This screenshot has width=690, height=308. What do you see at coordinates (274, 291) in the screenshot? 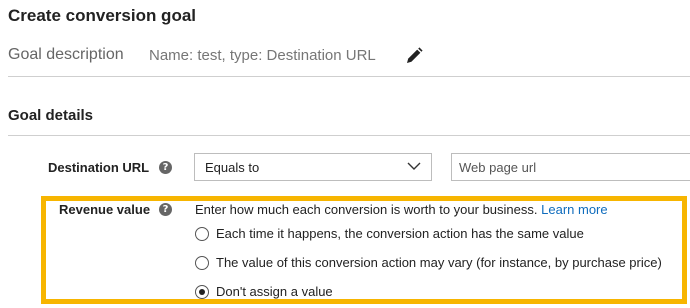
I see `radio-label: Don't assign a value` at bounding box center [274, 291].